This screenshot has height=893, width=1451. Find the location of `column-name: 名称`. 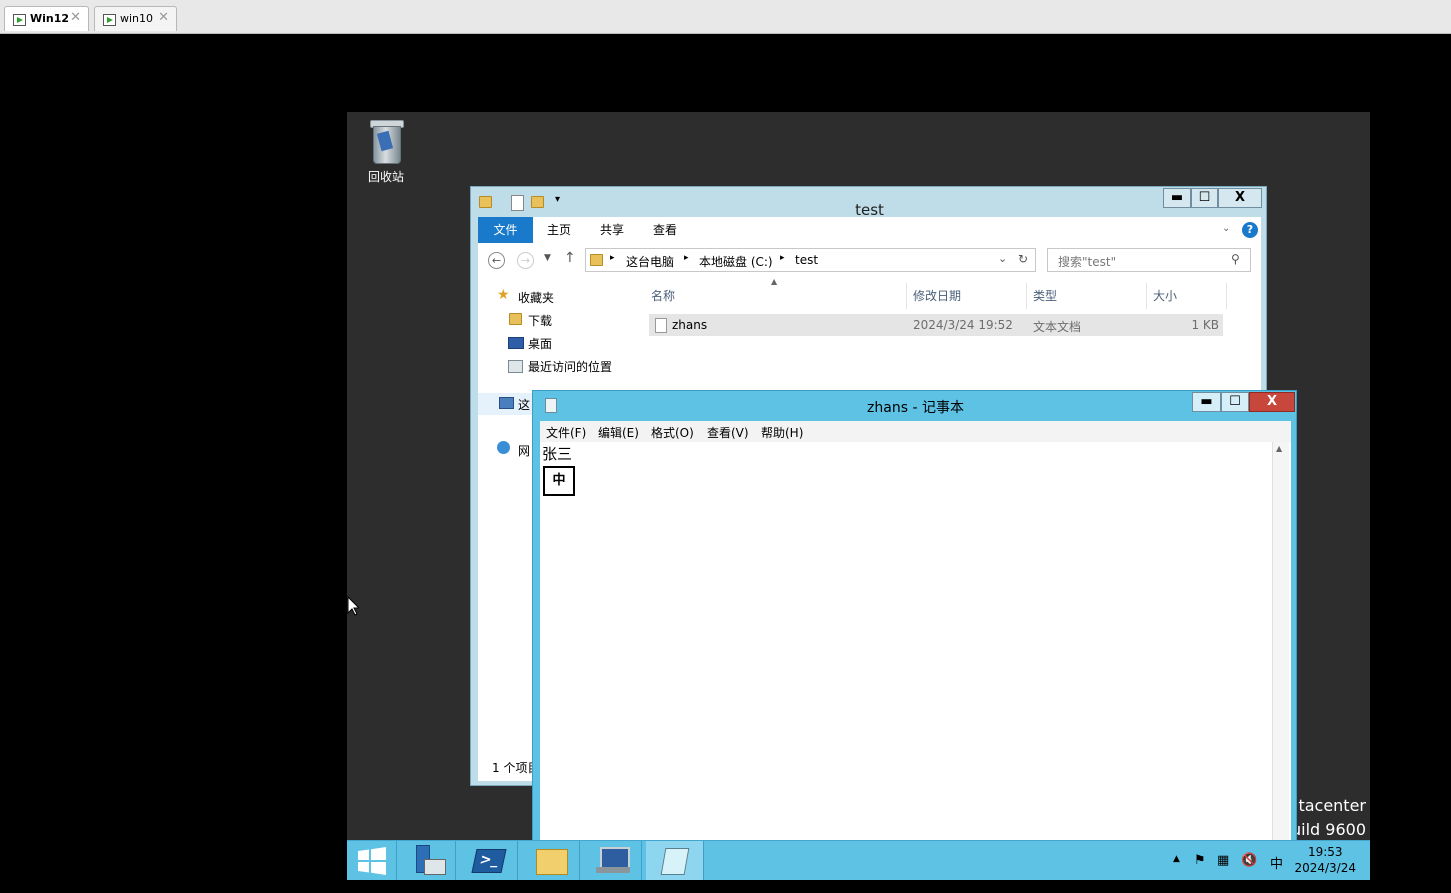

column-name: 名称 is located at coordinates (776, 296).